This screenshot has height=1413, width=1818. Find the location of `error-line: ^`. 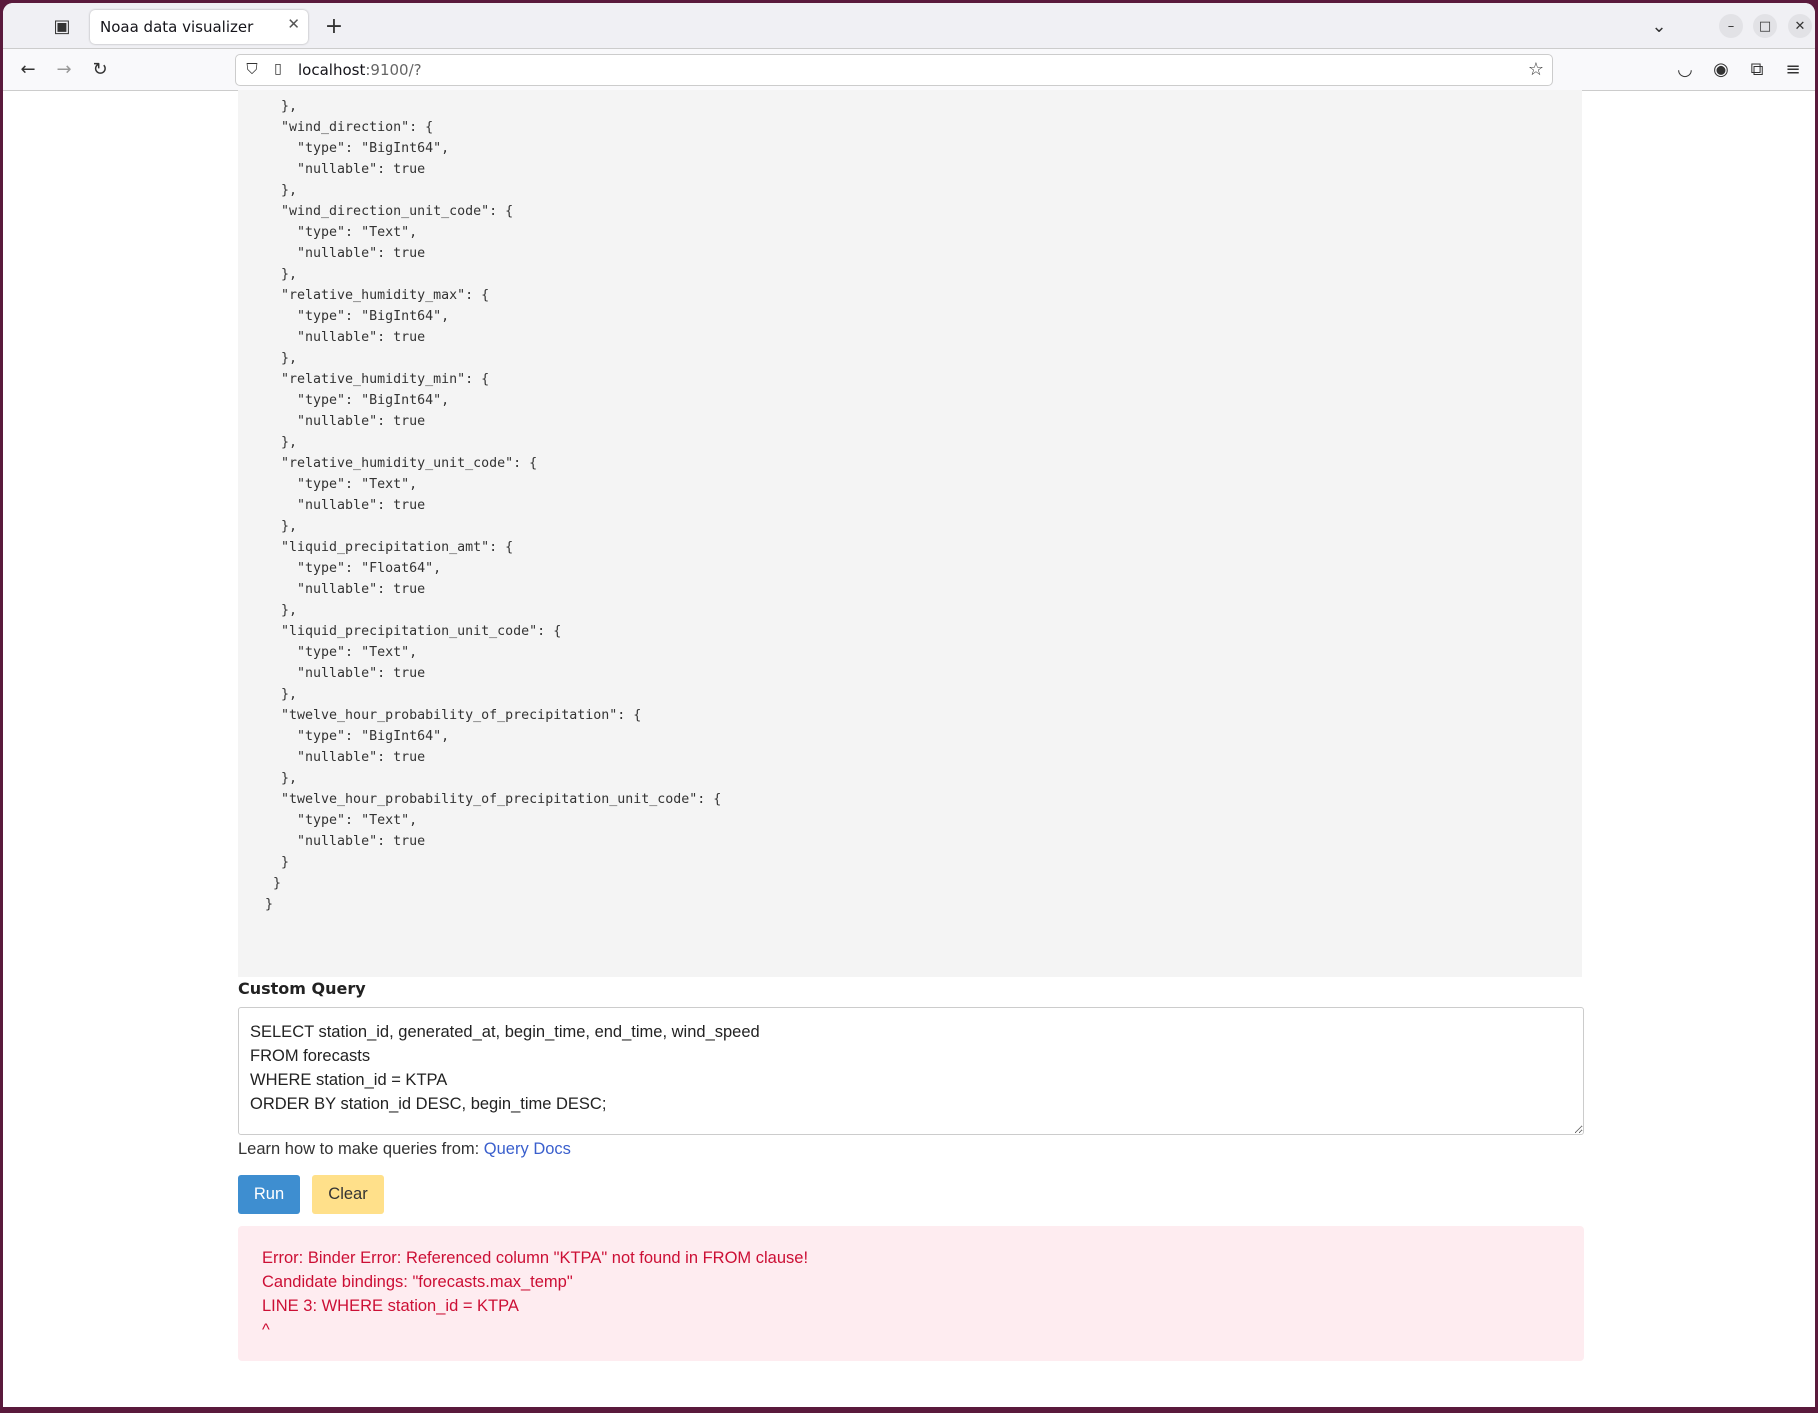

error-line: ^ is located at coordinates (266, 1330).